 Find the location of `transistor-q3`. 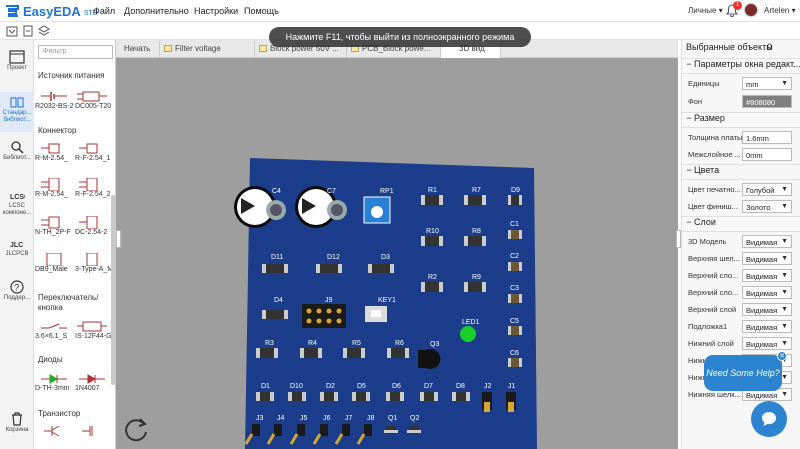

transistor-q3 is located at coordinates (429, 359).